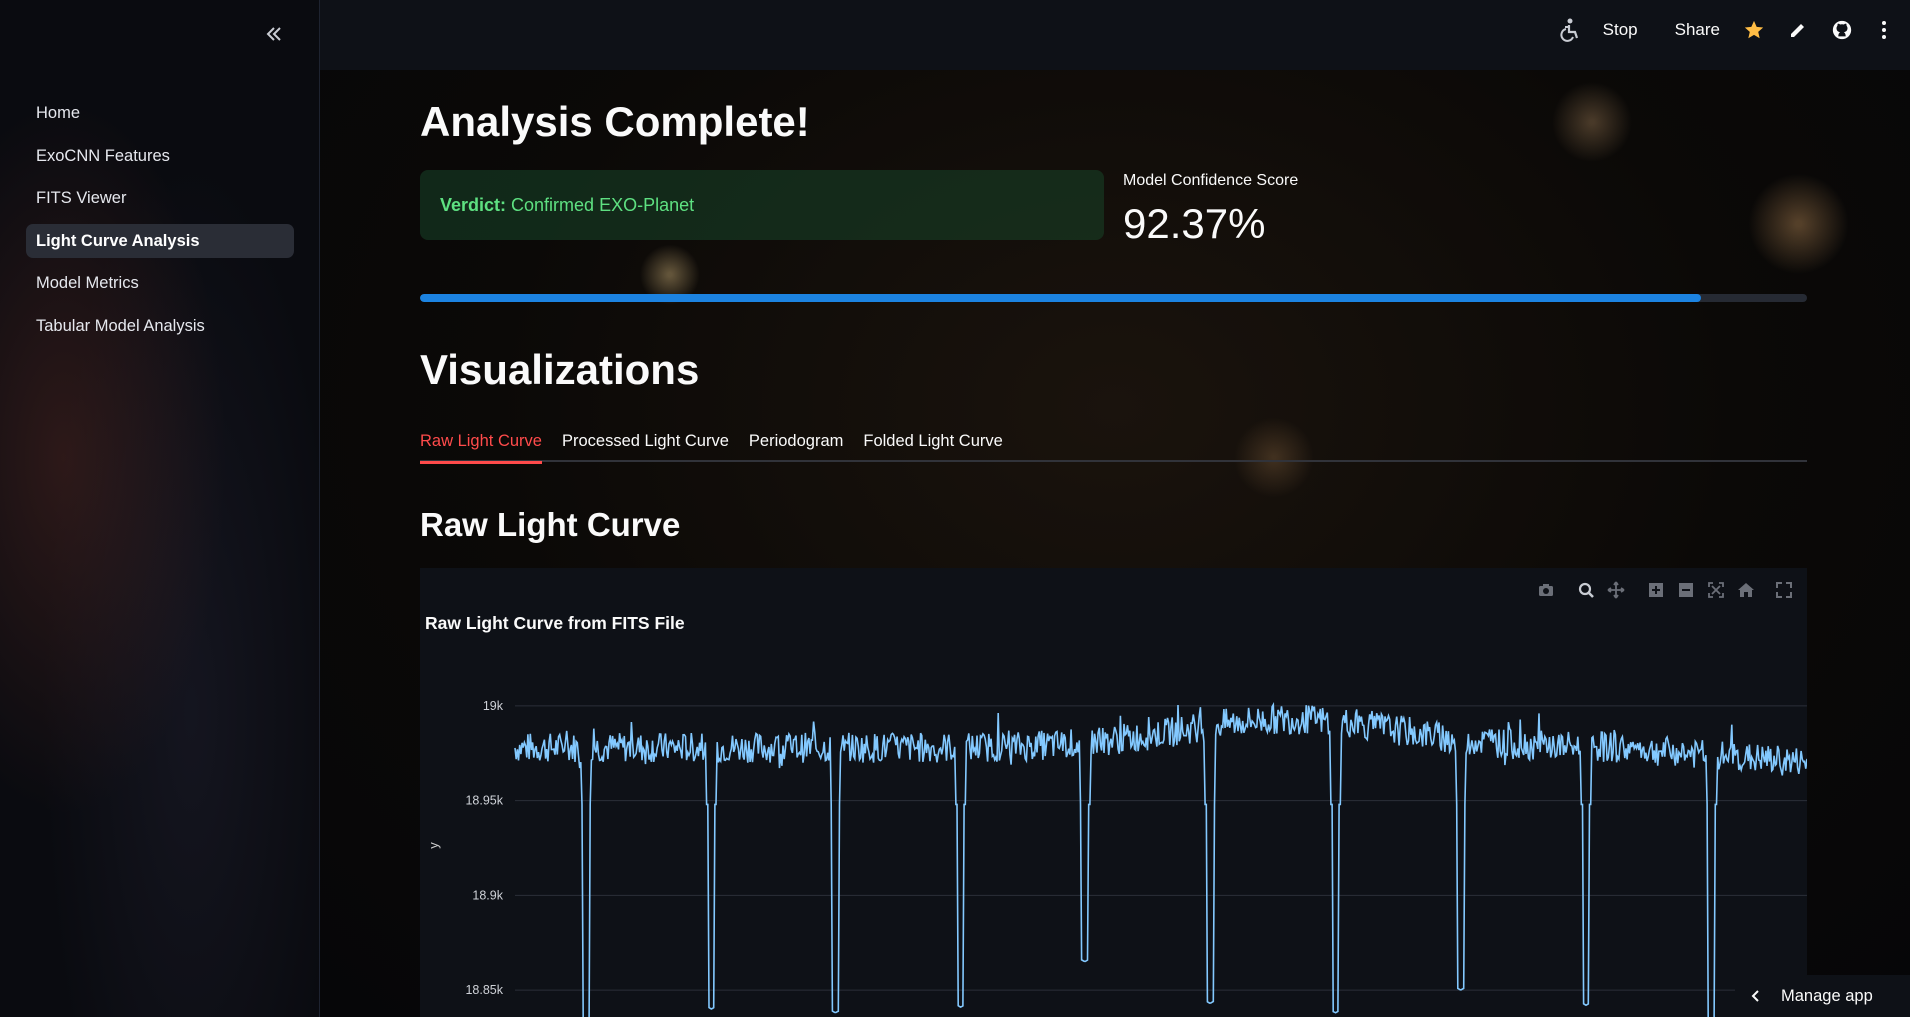  I want to click on verdict-alert: Verdict: Confirmed EXO-Planet, so click(762, 205).